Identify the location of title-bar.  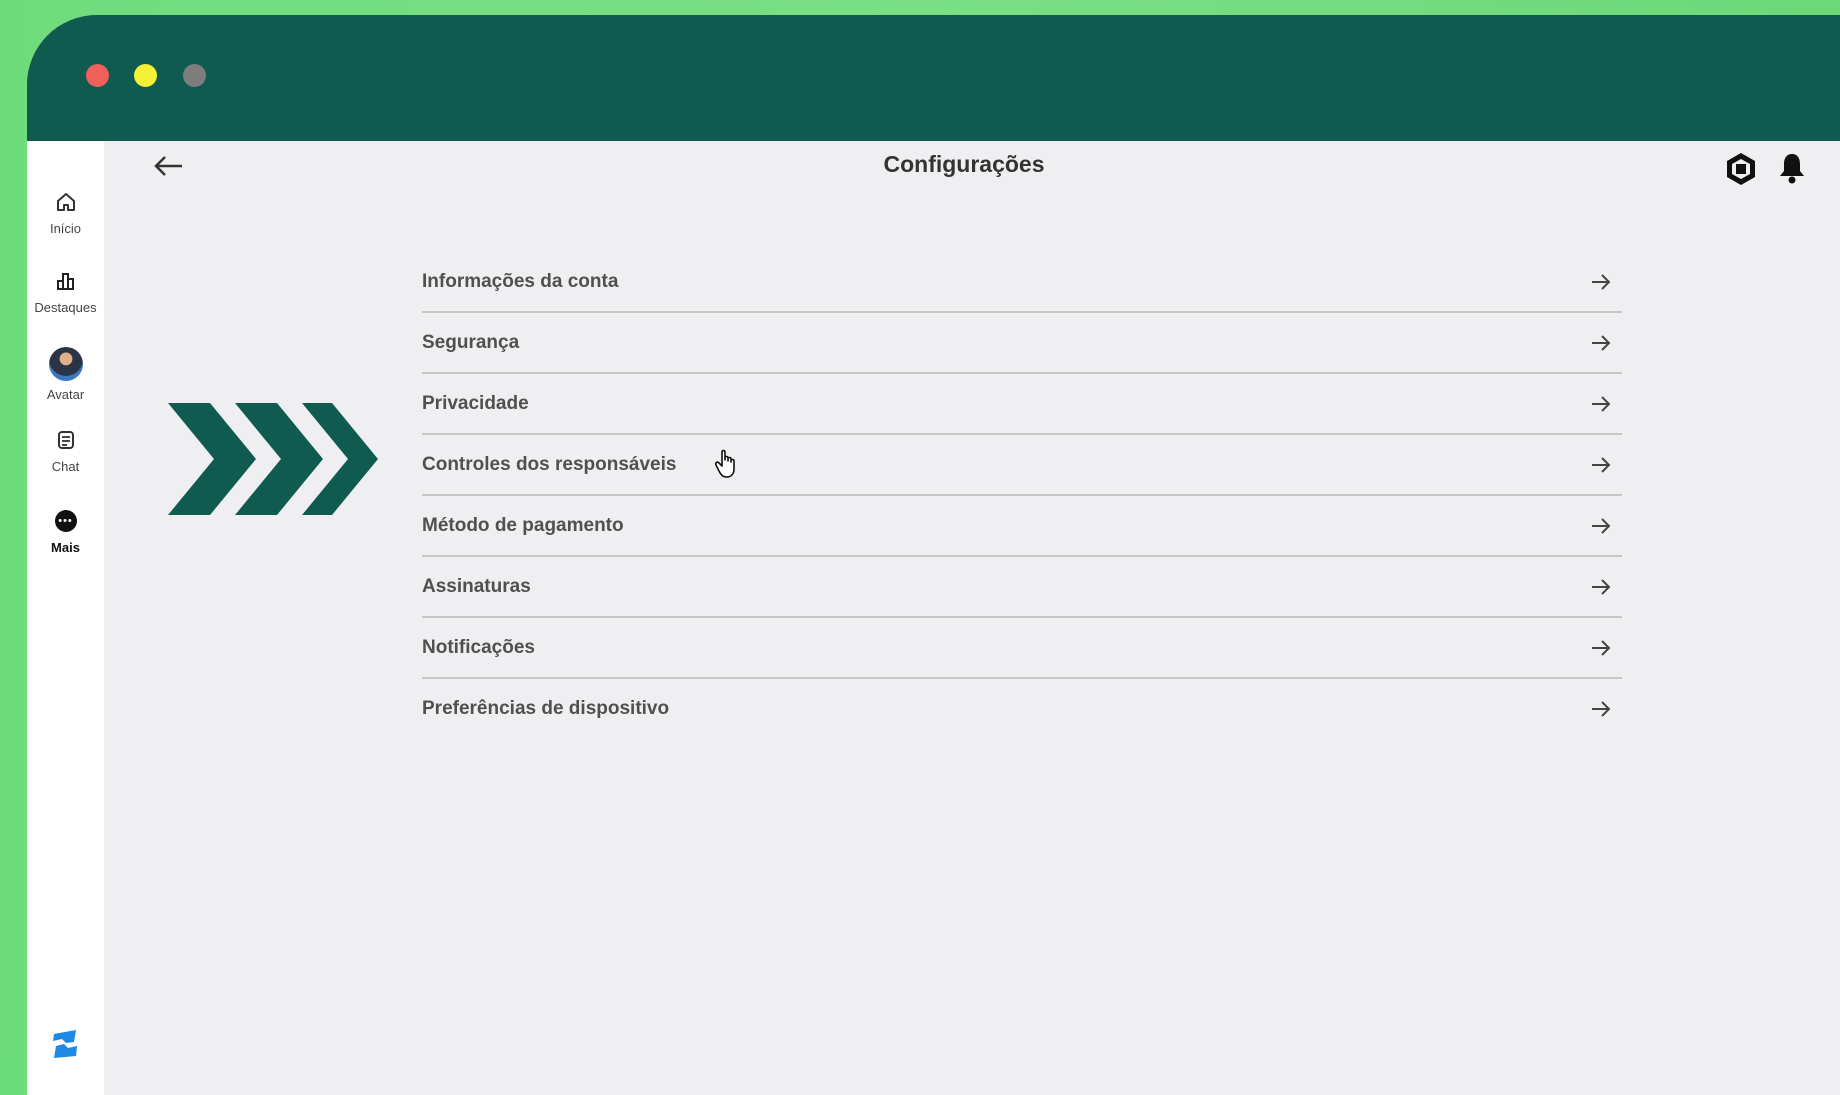
(933, 78).